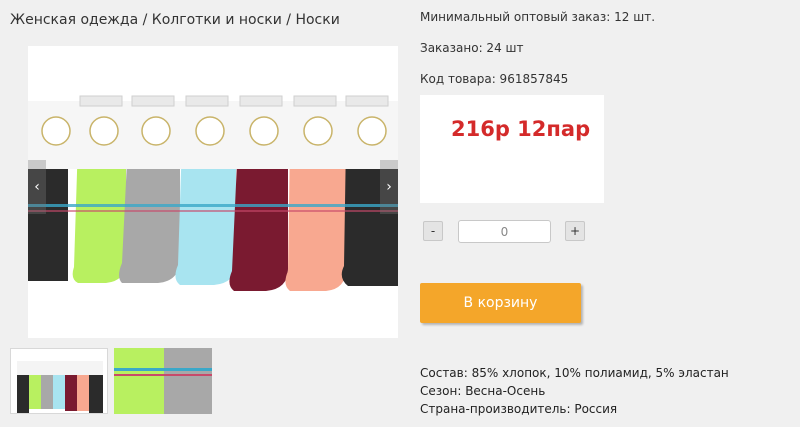  I want to click on chevron-left-icon: ‹, so click(37, 187).